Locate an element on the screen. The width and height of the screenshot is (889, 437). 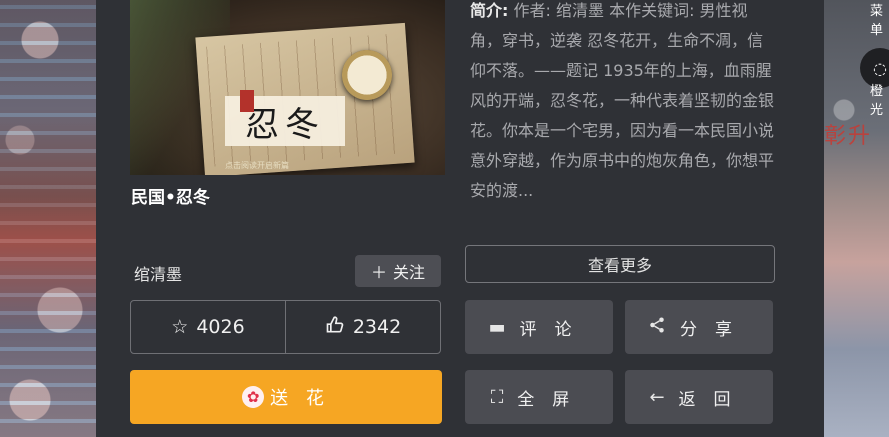
fullscreen-button: ⛶ 全屏 is located at coordinates (539, 397).